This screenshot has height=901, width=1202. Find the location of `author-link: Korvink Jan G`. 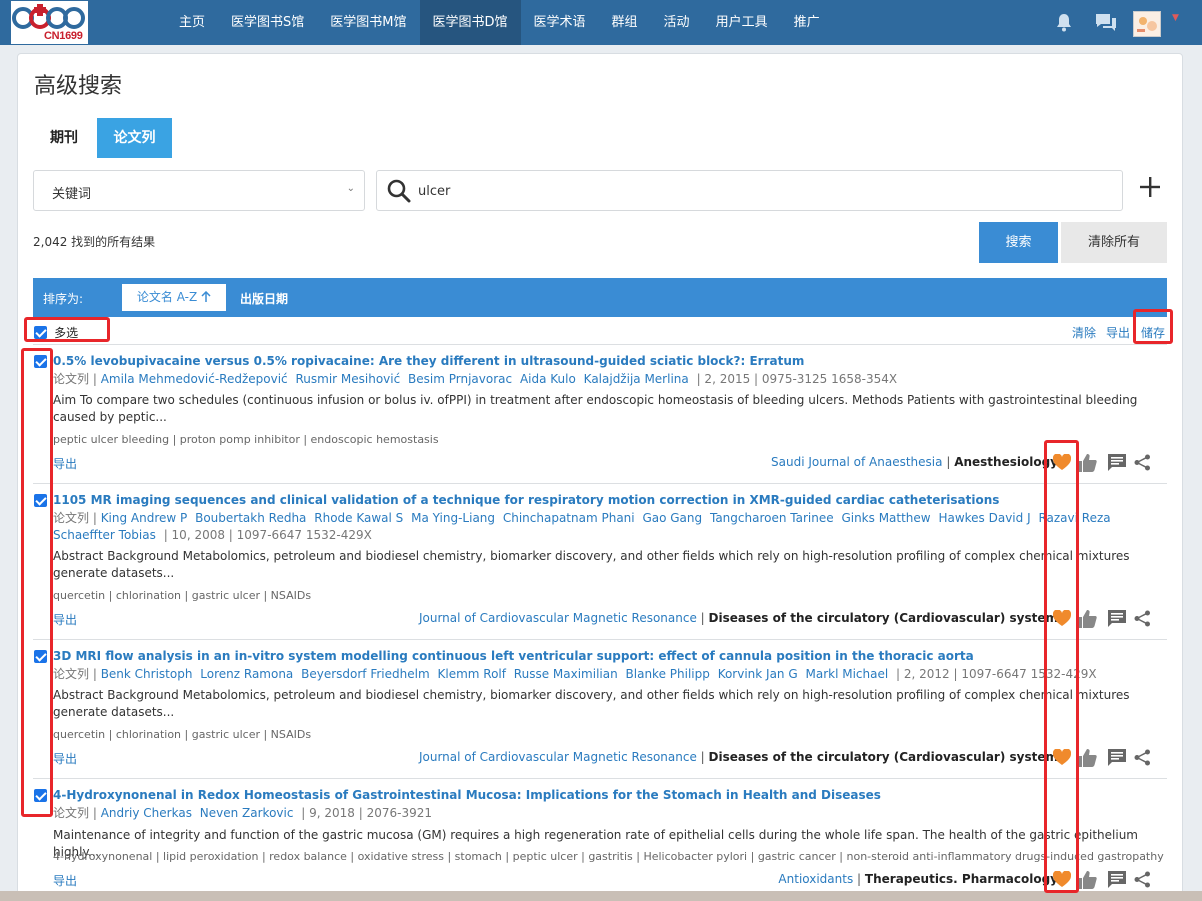

author-link: Korvink Jan G is located at coordinates (758, 674).